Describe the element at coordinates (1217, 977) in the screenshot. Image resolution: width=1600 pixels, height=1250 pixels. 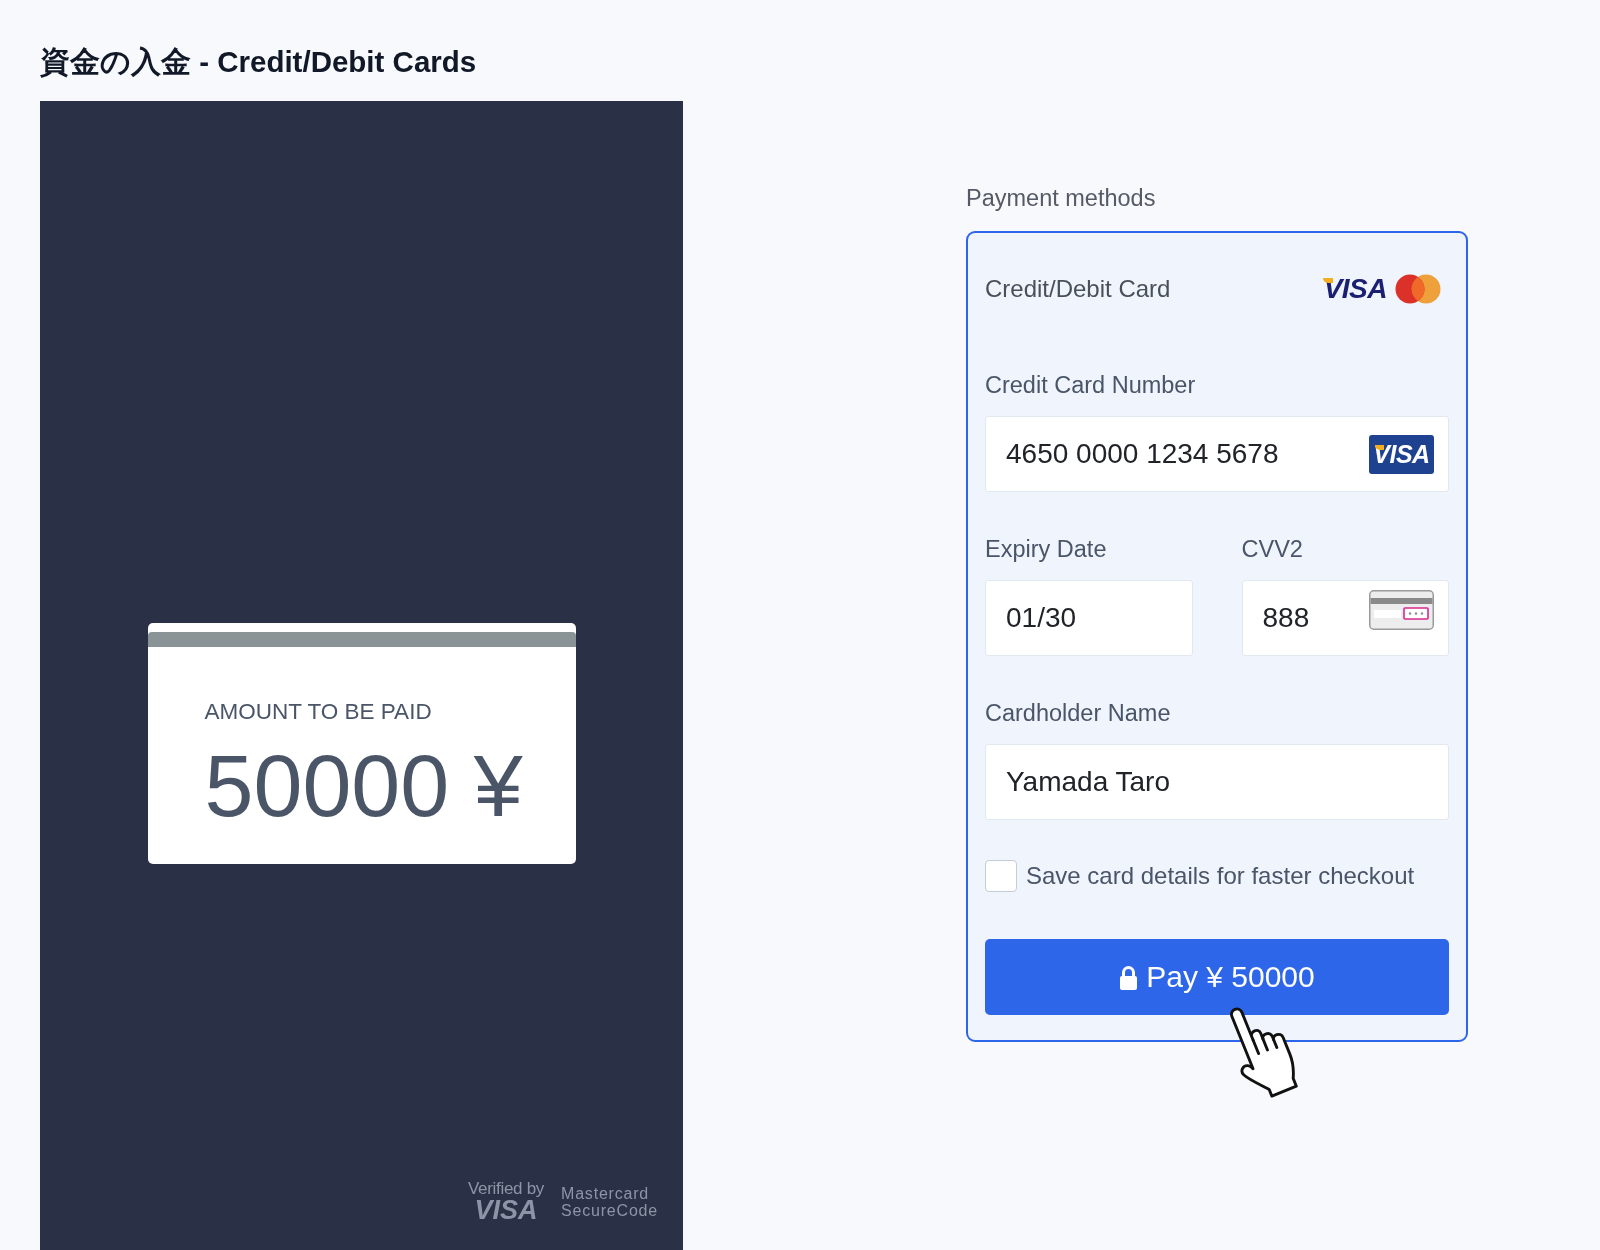
I see `pay-button: Pay ¥ 50000` at that location.